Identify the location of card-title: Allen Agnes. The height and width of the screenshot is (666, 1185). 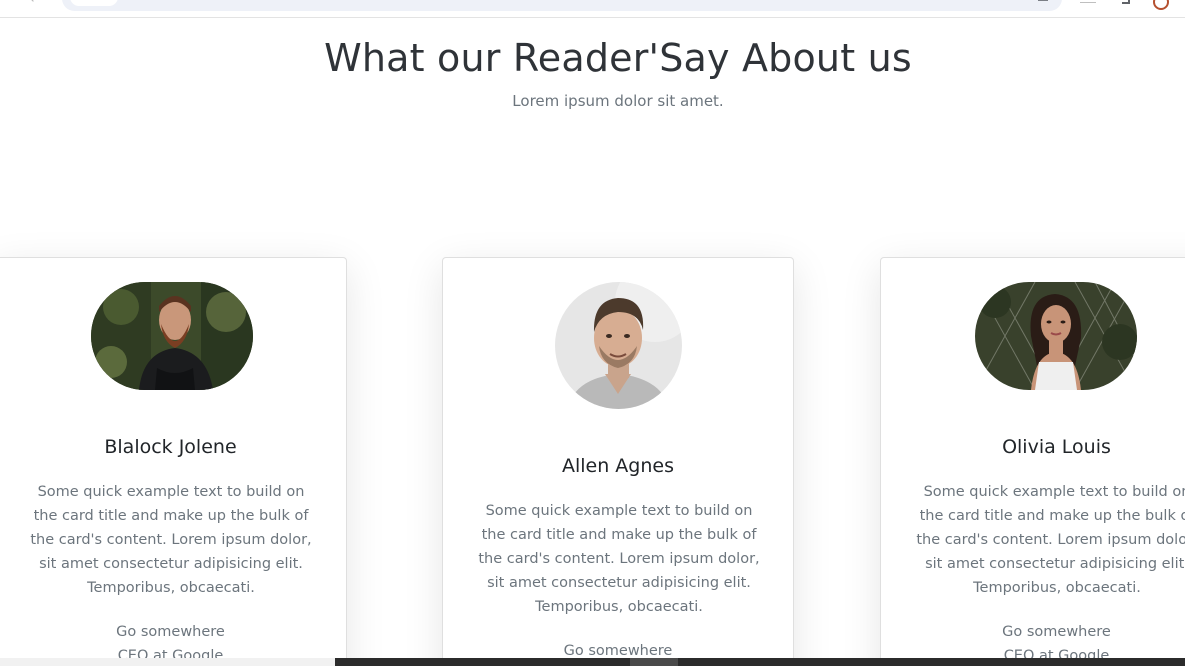
(617, 466).